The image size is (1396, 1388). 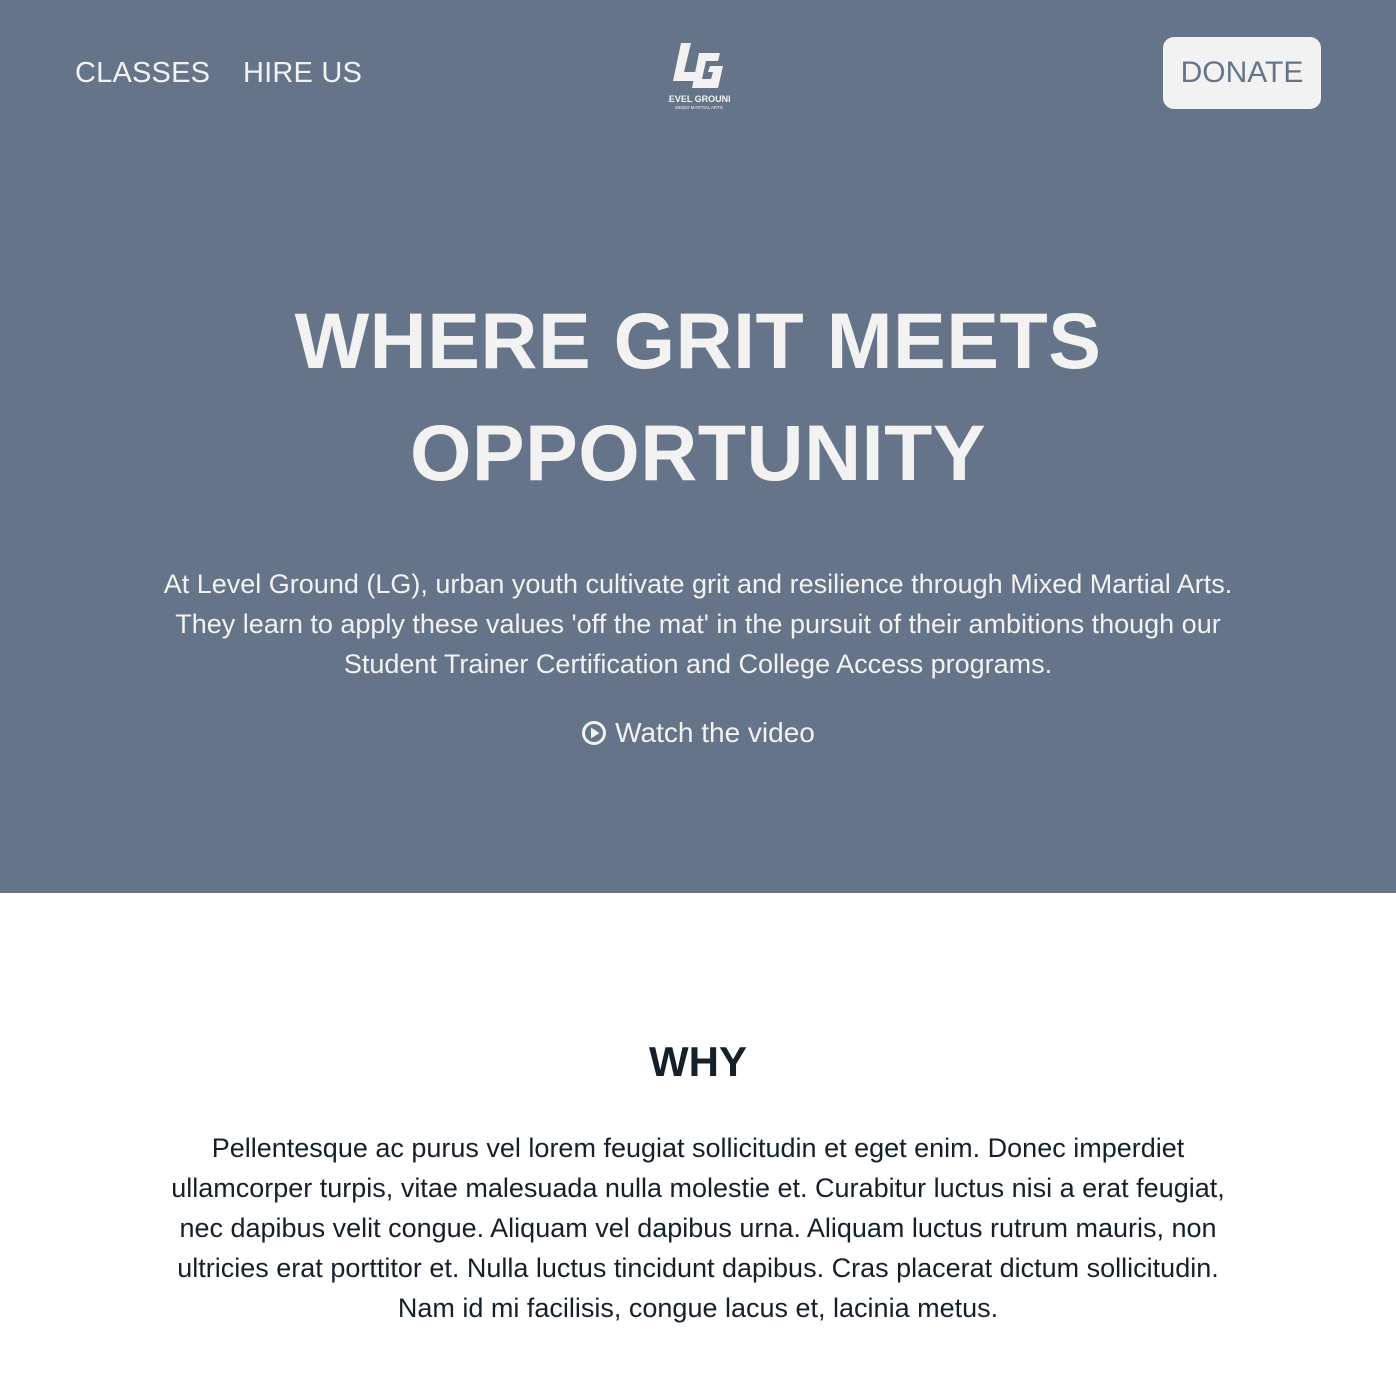 What do you see at coordinates (699, 99) in the screenshot?
I see `logo-name: LEVEL GROUND` at bounding box center [699, 99].